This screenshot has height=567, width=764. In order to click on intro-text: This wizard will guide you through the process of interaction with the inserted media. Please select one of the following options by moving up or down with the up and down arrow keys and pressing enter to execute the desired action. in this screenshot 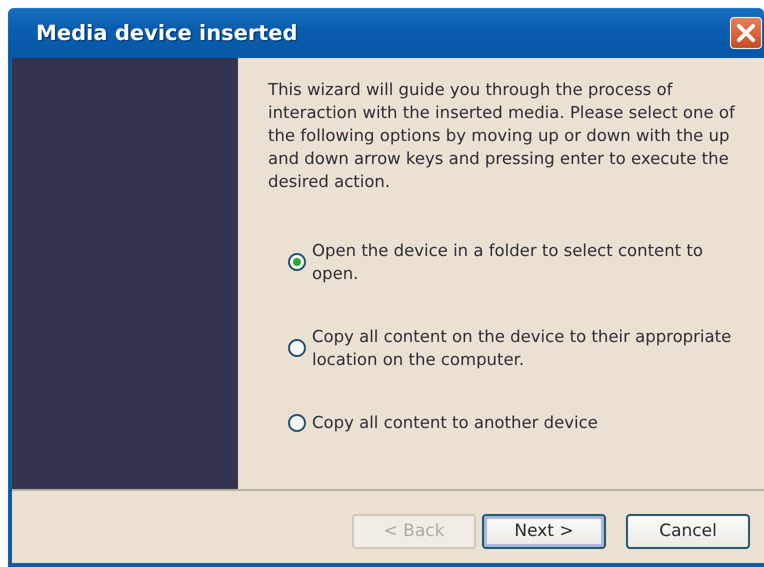, I will do `click(502, 136)`.